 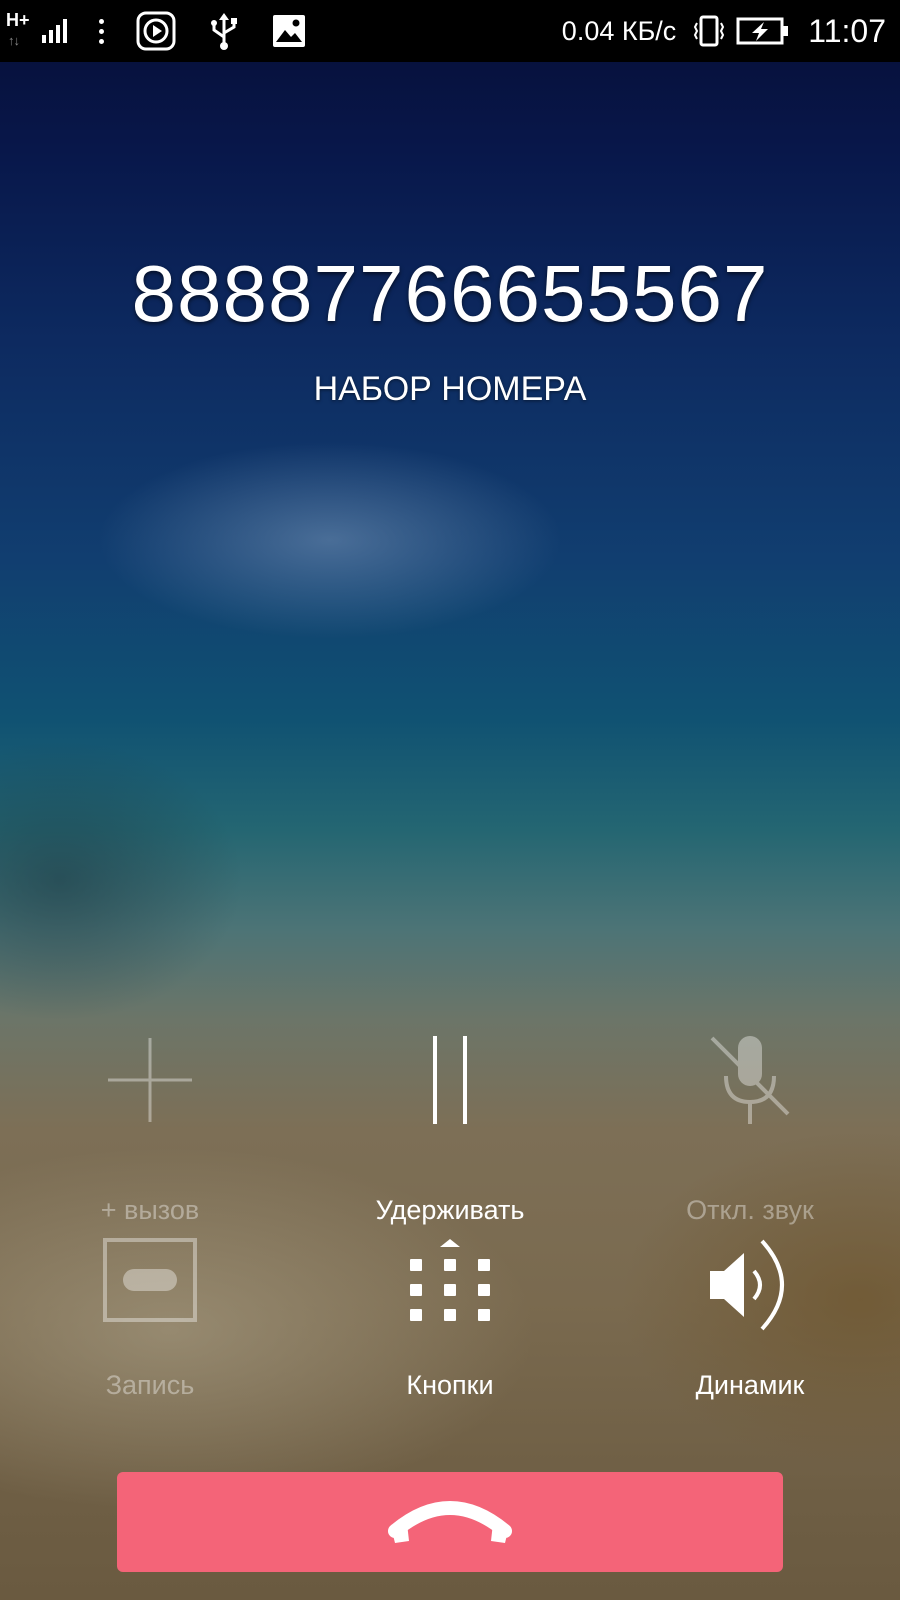 I want to click on status-bar-left: H+ ↑↓, so click(x=156, y=31).